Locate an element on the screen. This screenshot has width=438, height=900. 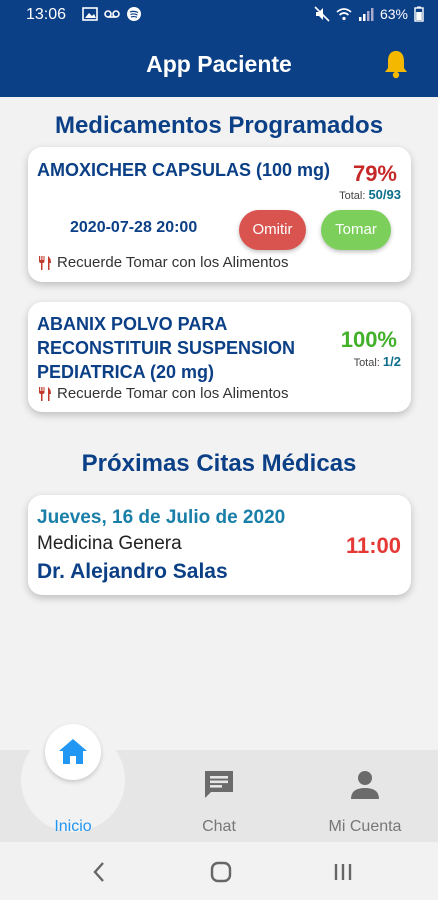
medication-percent: 79% is located at coordinates (374, 173).